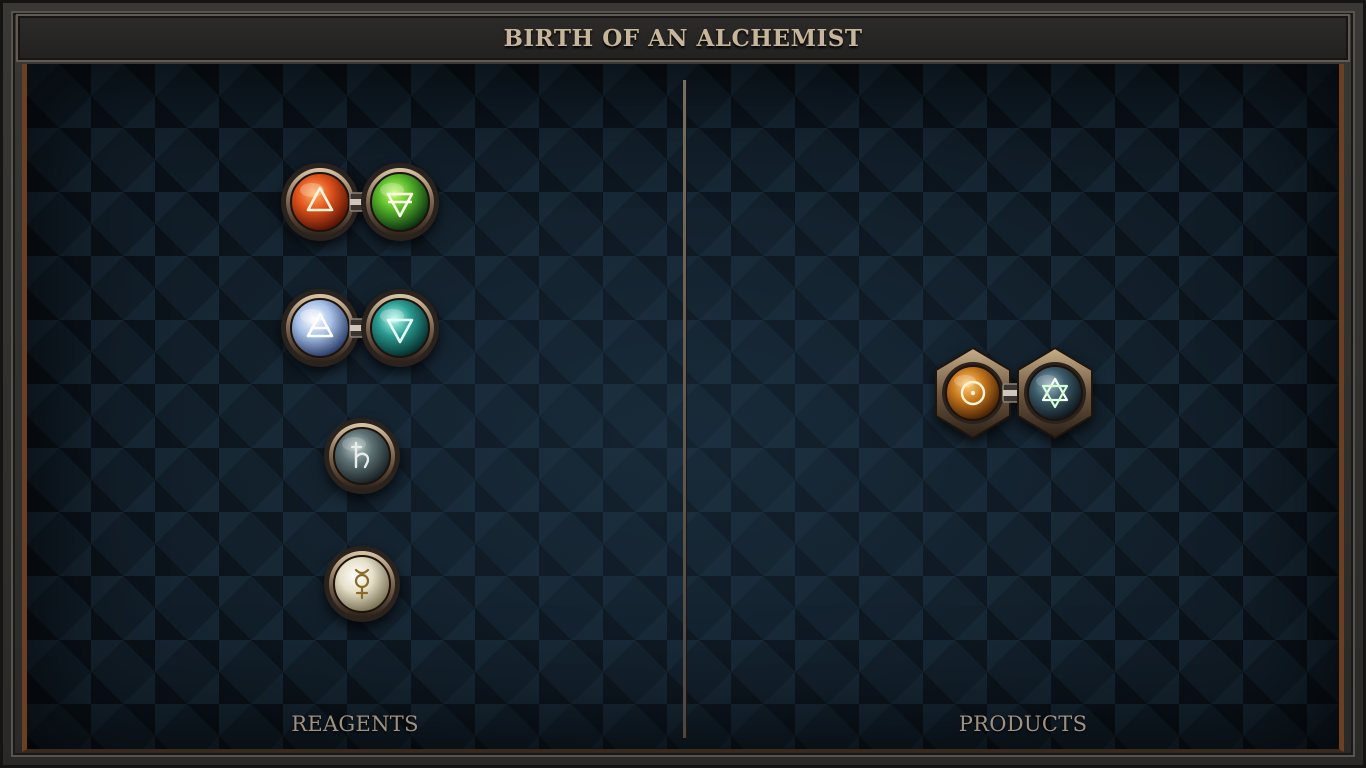  I want to click on page-title: BIRTH OF AN ALCHEMIST, so click(683, 38).